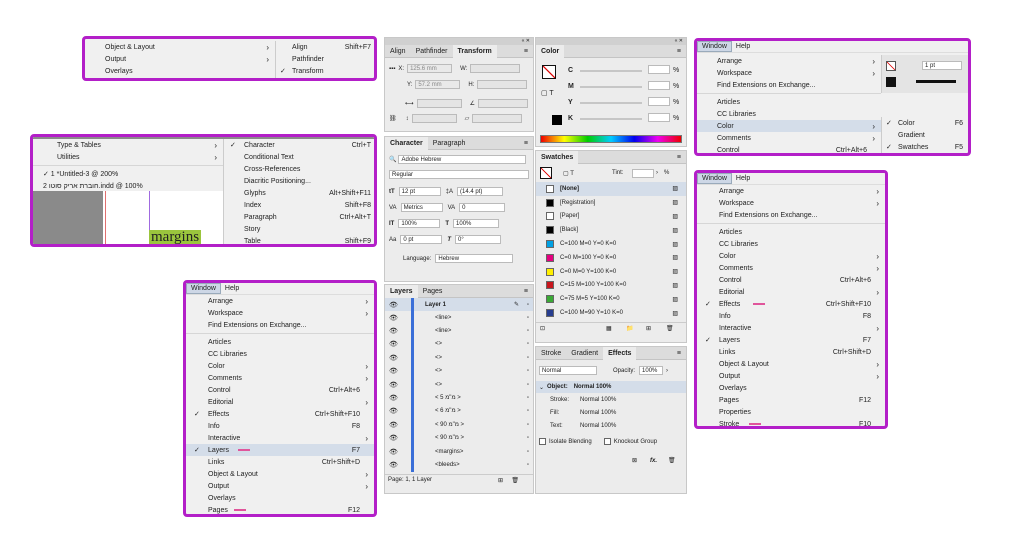  Describe the element at coordinates (925, 147) in the screenshot. I see `menu-item-swatches: ✓ Swatches F5` at that location.